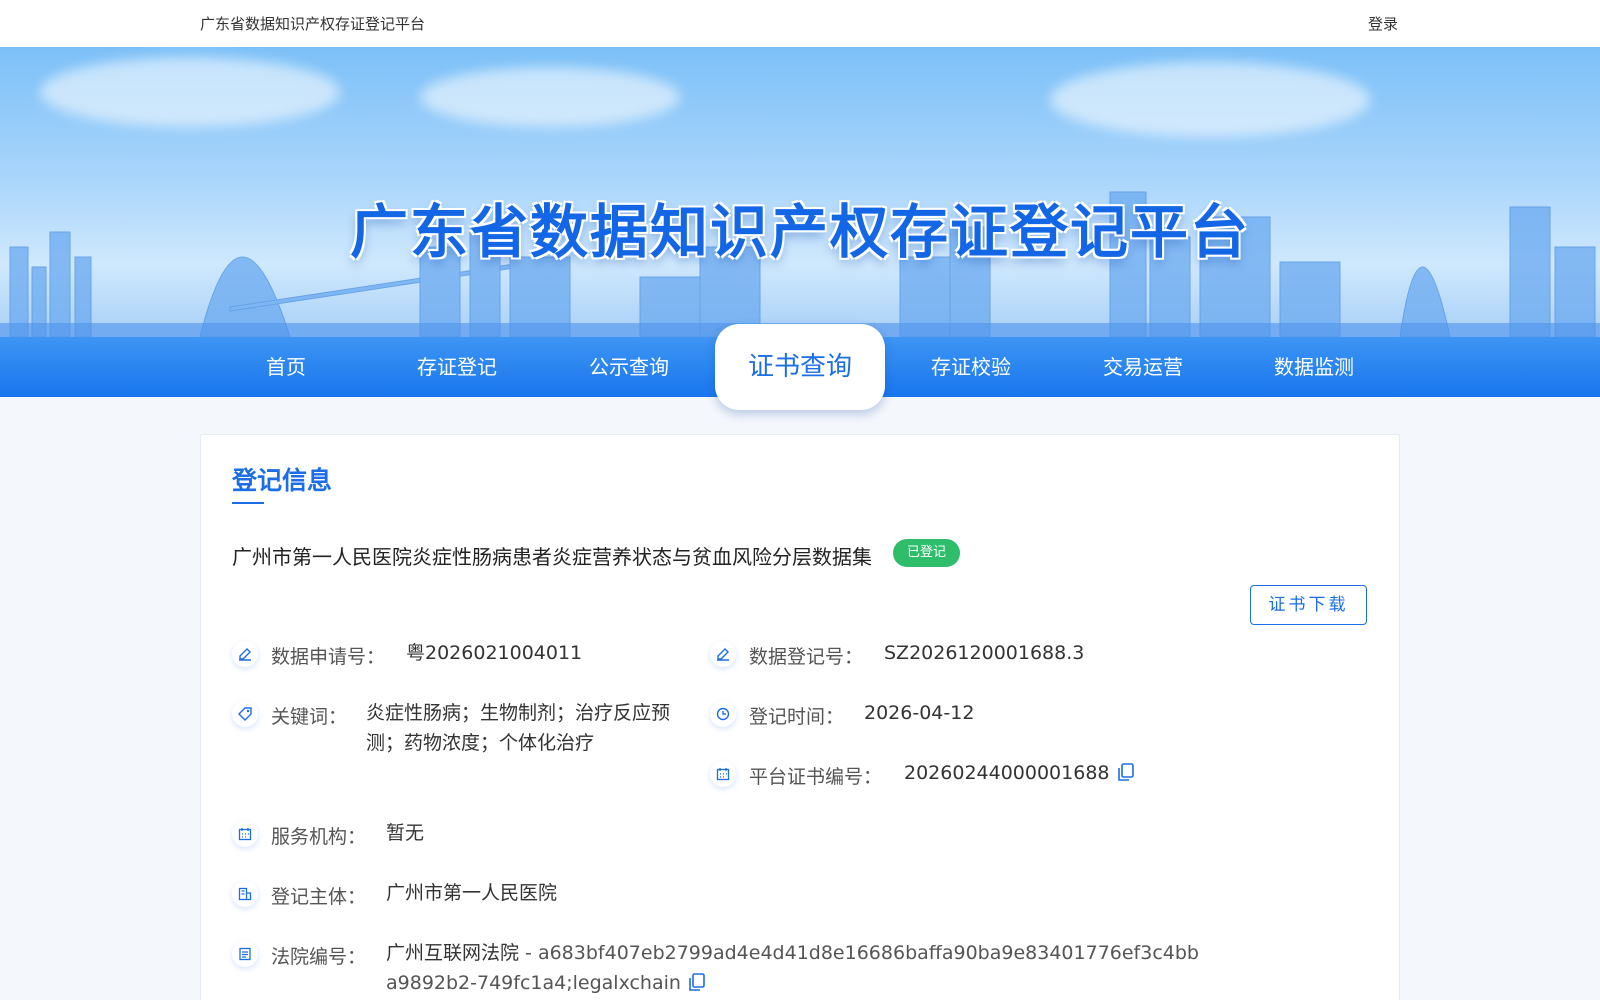  I want to click on field-application-no: 数据申请号： 粤2026021004011, so click(462, 656).